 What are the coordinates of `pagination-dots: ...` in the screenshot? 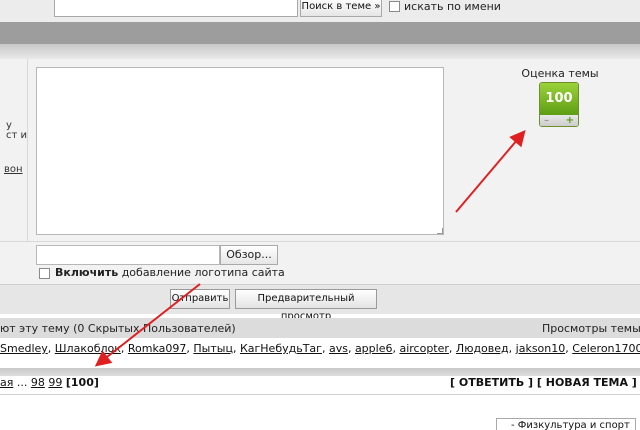 It's located at (22, 382).